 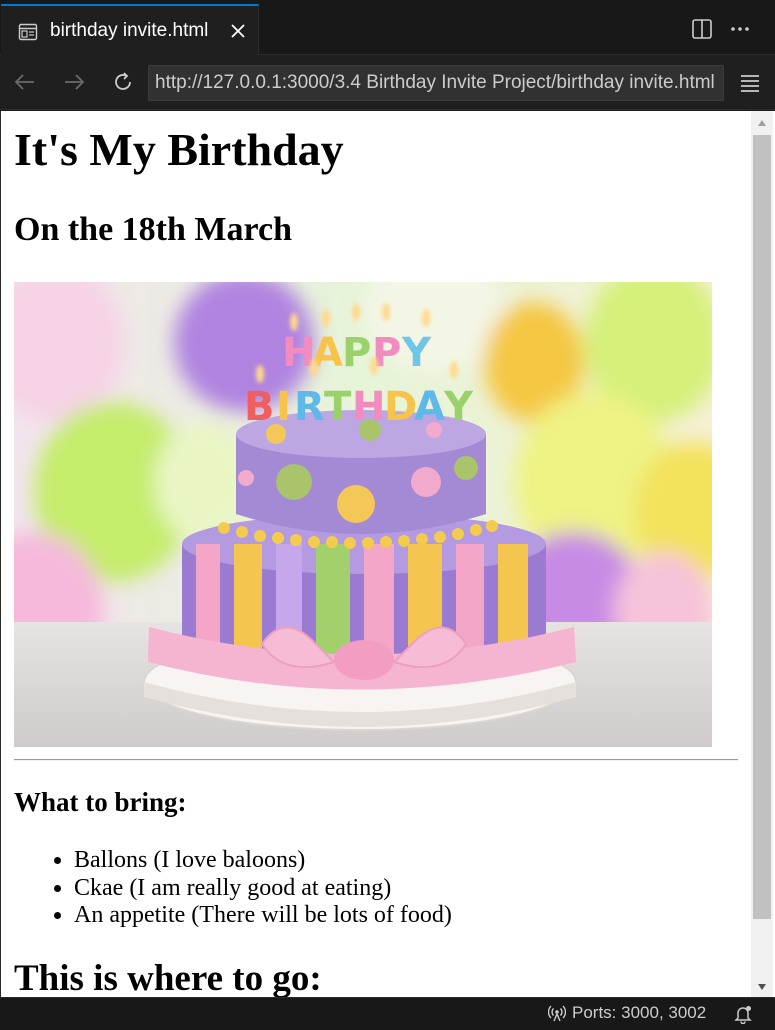 What do you see at coordinates (387, 1013) in the screenshot?
I see `status-bar: Ports: 3000, 3002` at bounding box center [387, 1013].